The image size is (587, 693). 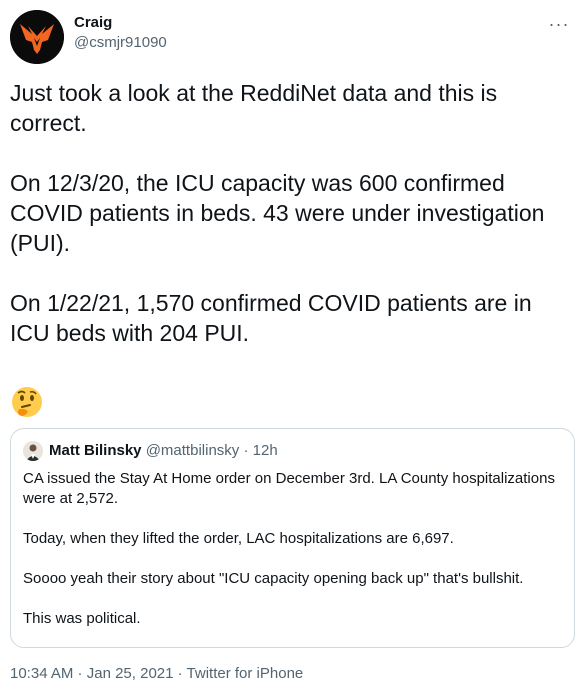 What do you see at coordinates (245, 673) in the screenshot?
I see `tweet-source: Twitter for iPhone` at bounding box center [245, 673].